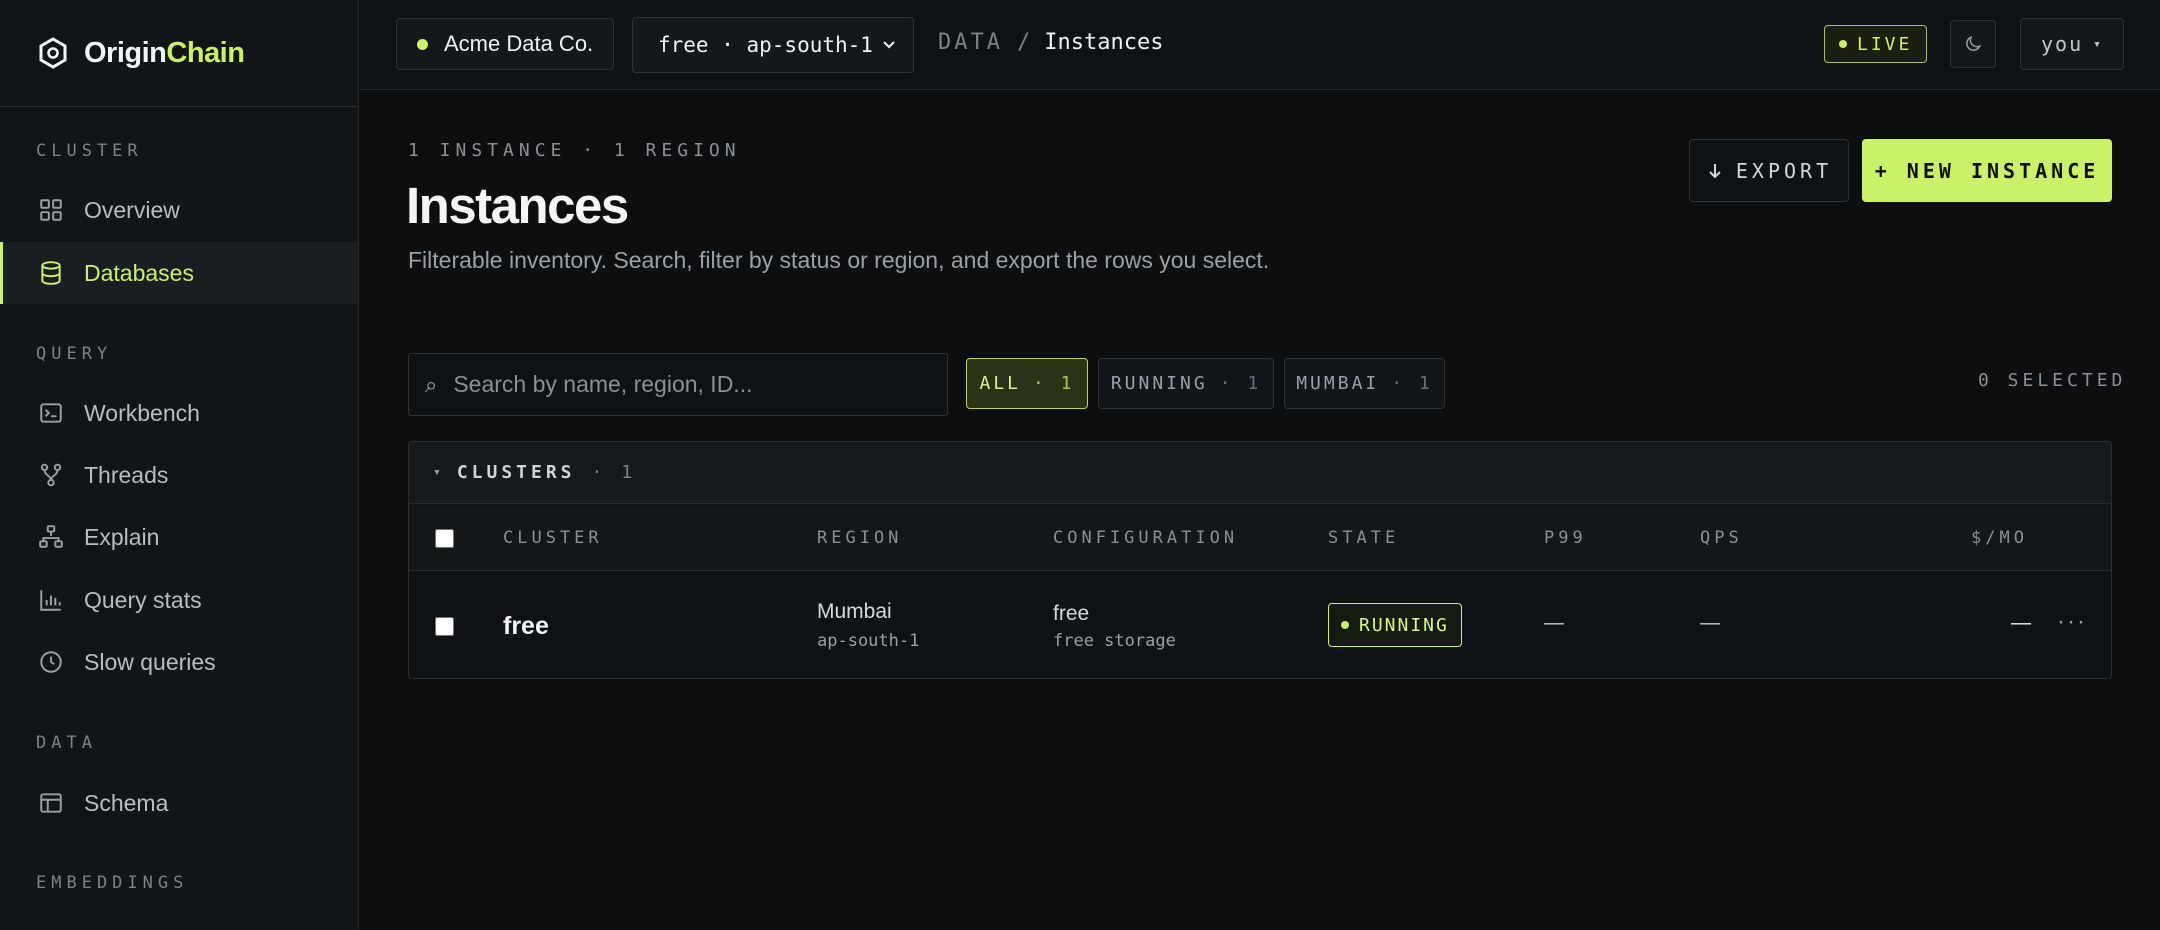  What do you see at coordinates (1000, 383) in the screenshot?
I see `chip-label: ALL` at bounding box center [1000, 383].